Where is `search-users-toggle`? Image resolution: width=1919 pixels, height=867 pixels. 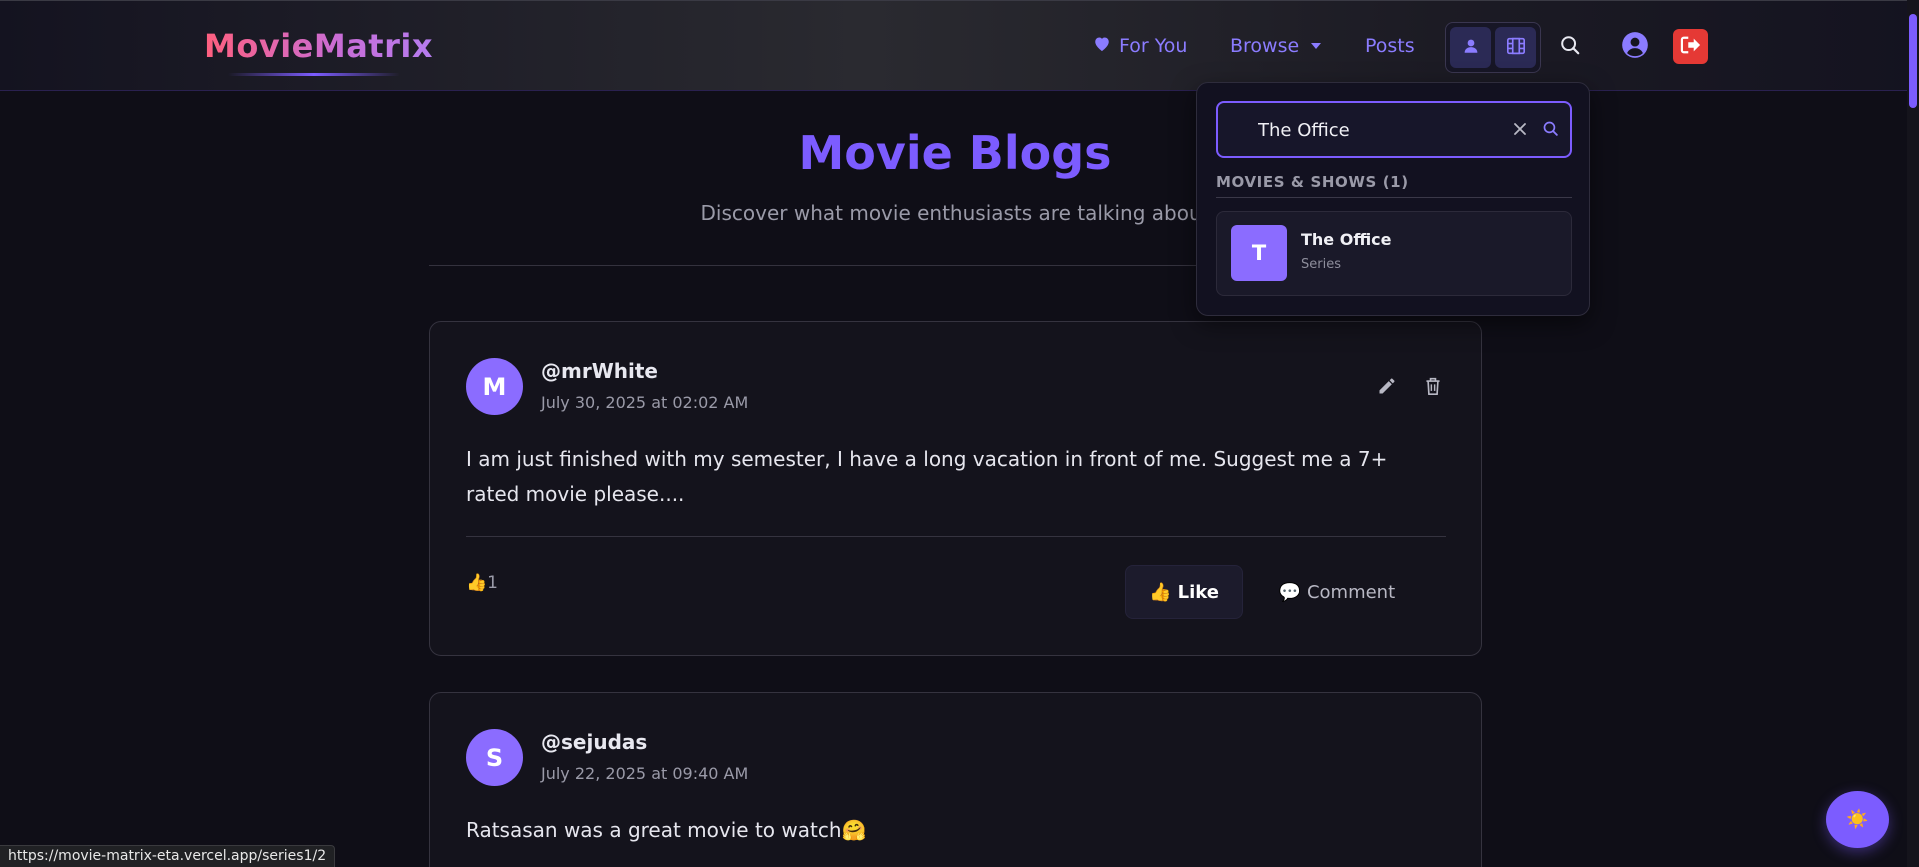 search-users-toggle is located at coordinates (1470, 47).